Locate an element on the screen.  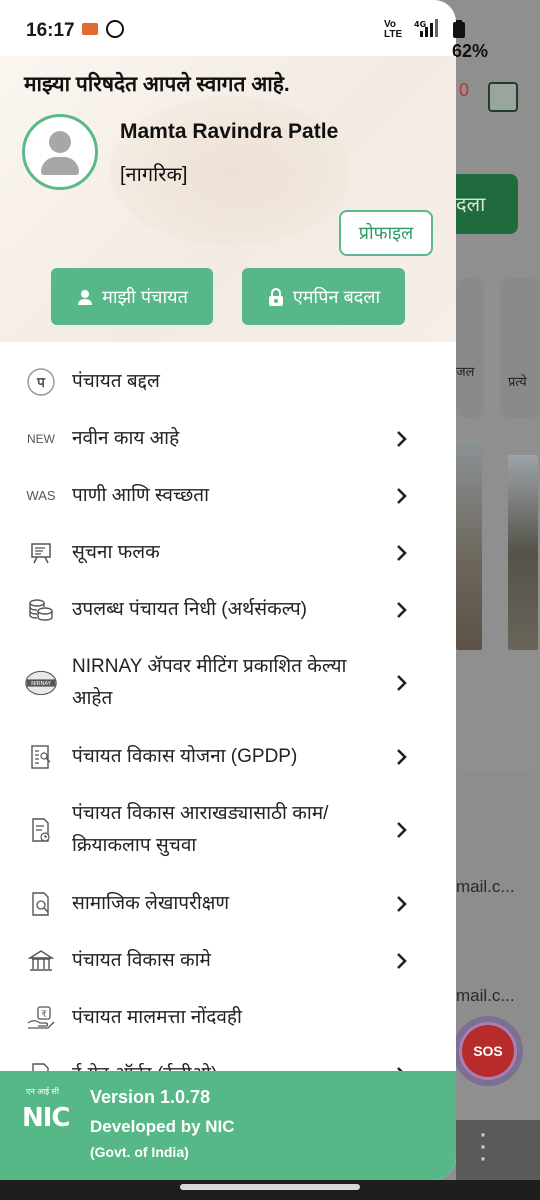
sos-button: SOS is located at coordinates (488, 1051).